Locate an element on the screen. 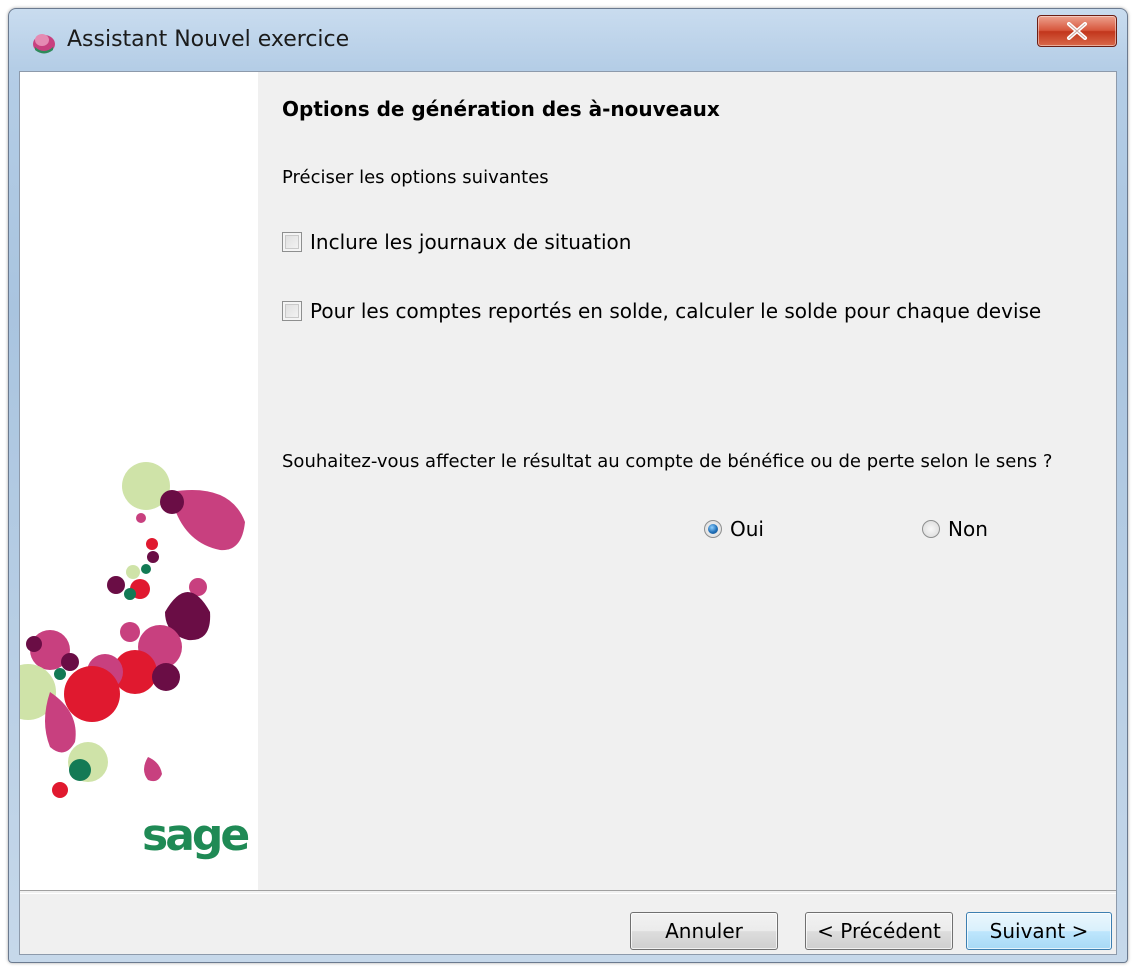 Image resolution: width=1133 pixels, height=968 pixels. footer-separator is located at coordinates (568, 892).